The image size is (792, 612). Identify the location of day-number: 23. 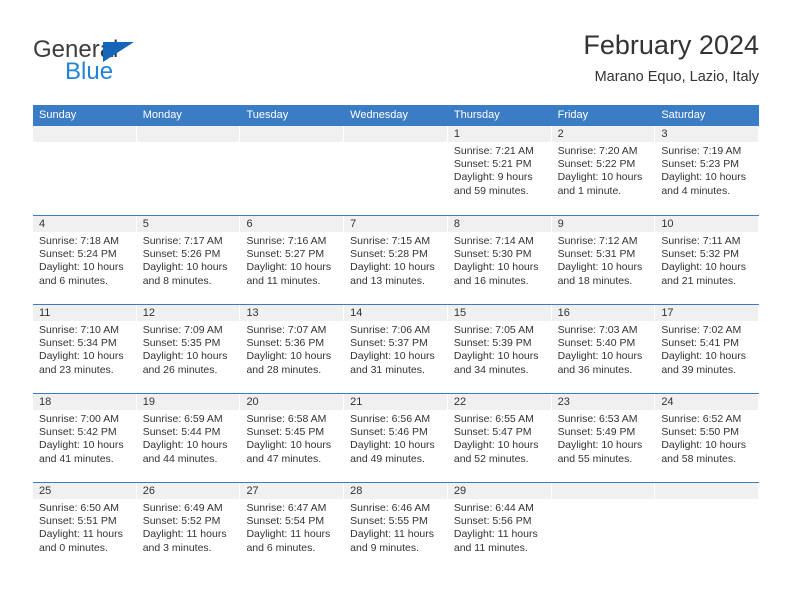
(603, 402).